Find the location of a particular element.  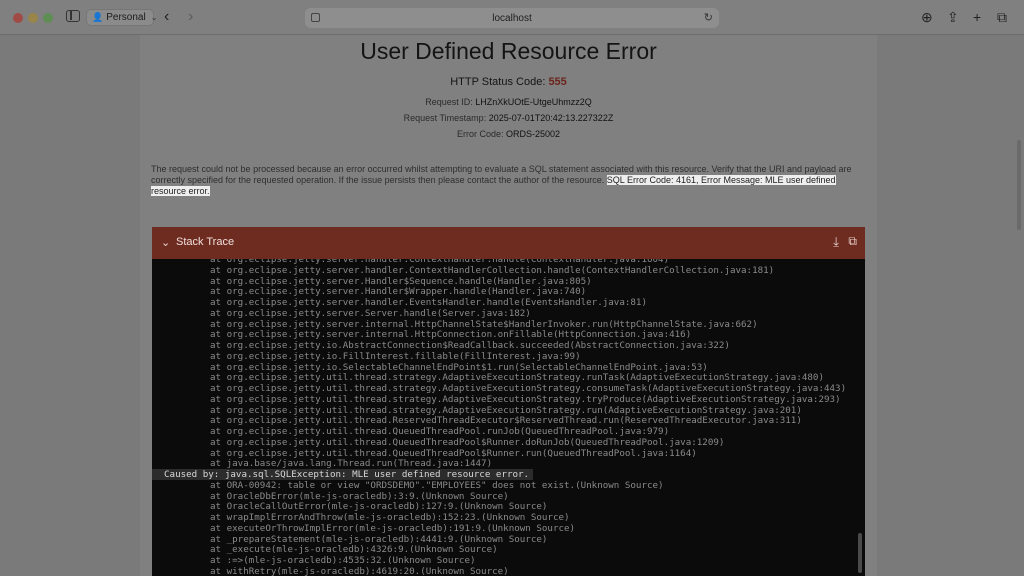

download-icon: ⤓ is located at coordinates (836, 242).